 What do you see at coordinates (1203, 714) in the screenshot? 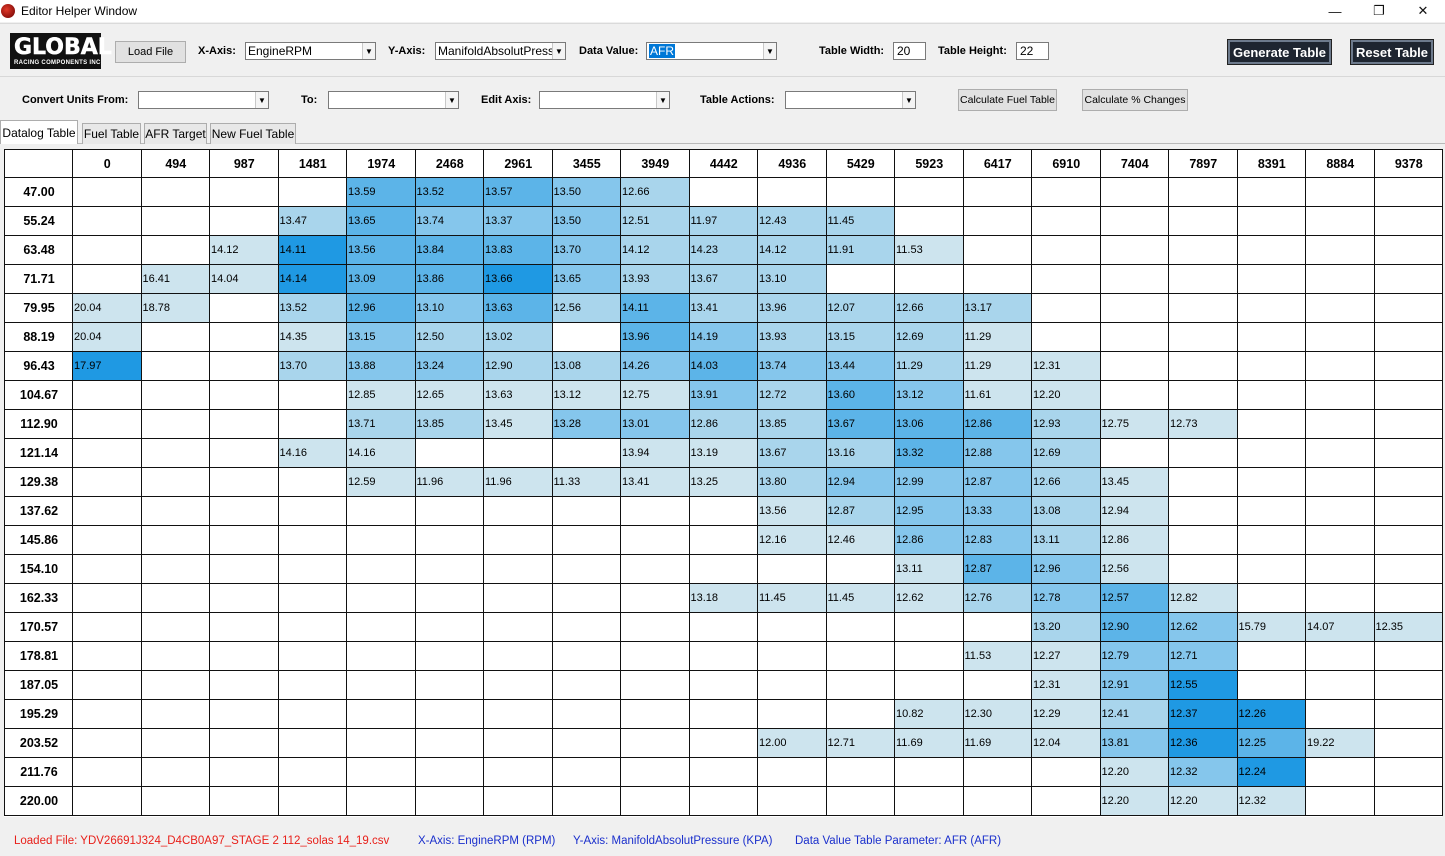
I see `table-cell: 12.37` at bounding box center [1203, 714].